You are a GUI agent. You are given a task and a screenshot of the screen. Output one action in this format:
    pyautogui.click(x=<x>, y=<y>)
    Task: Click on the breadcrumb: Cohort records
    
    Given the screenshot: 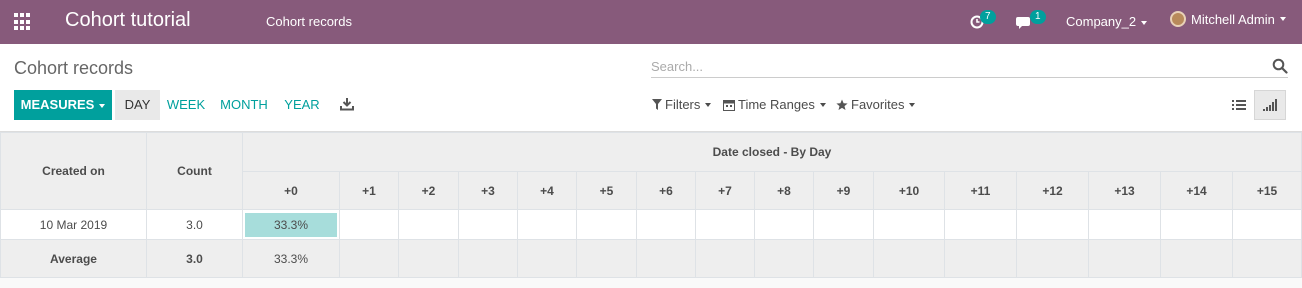 What is the action you would take?
    pyautogui.click(x=74, y=68)
    